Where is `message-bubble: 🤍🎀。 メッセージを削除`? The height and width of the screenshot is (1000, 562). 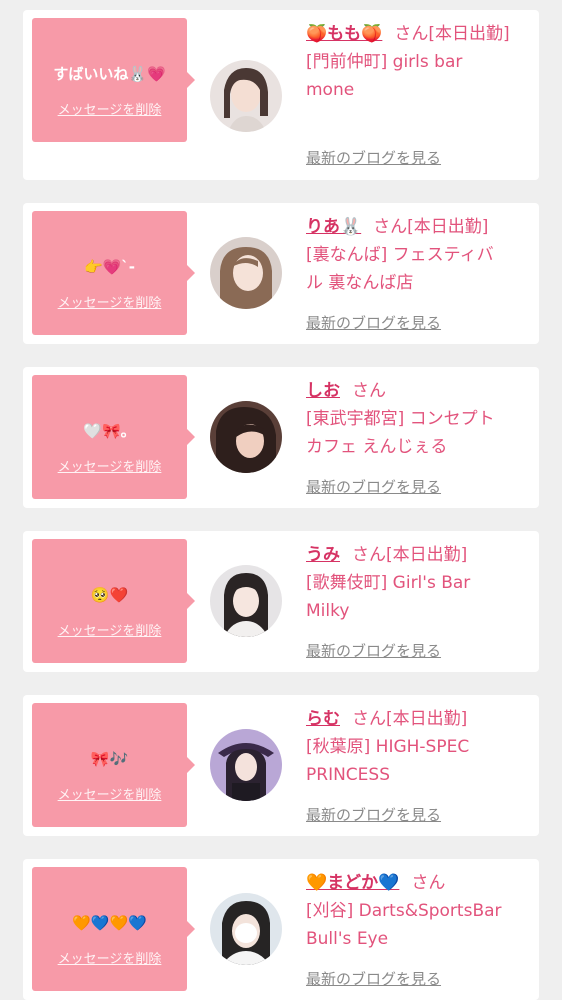
message-bubble: 🤍🎀。 メッセージを削除 is located at coordinates (113, 437).